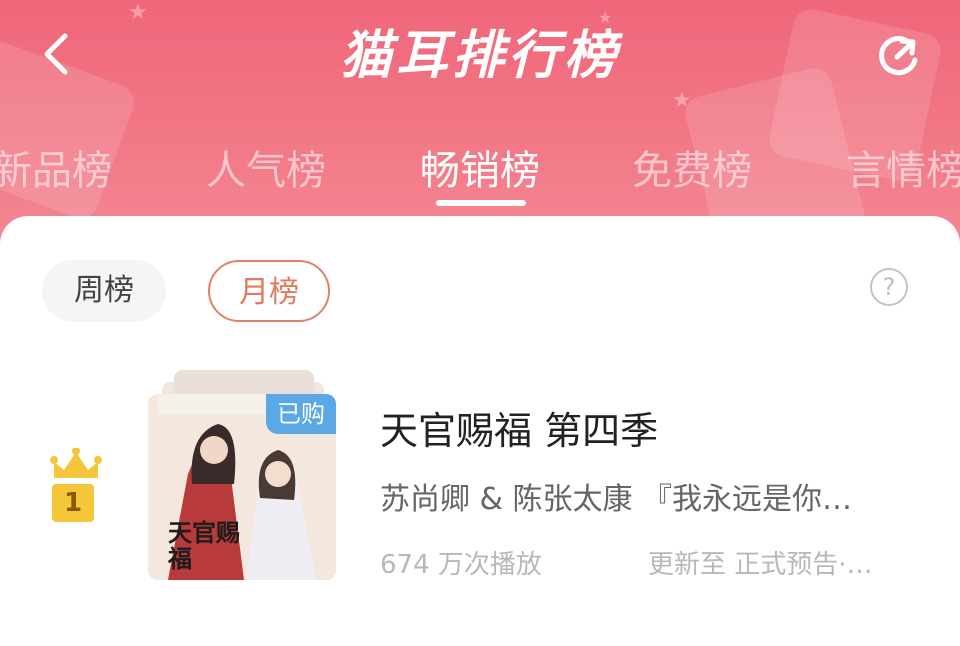 Image resolution: width=960 pixels, height=646 pixels. I want to click on refresh-button, so click(898, 56).